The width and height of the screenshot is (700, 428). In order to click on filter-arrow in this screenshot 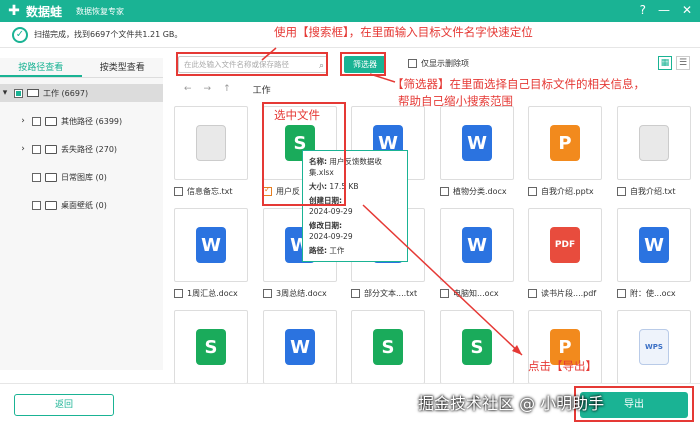, I will do `click(382, 78)`.